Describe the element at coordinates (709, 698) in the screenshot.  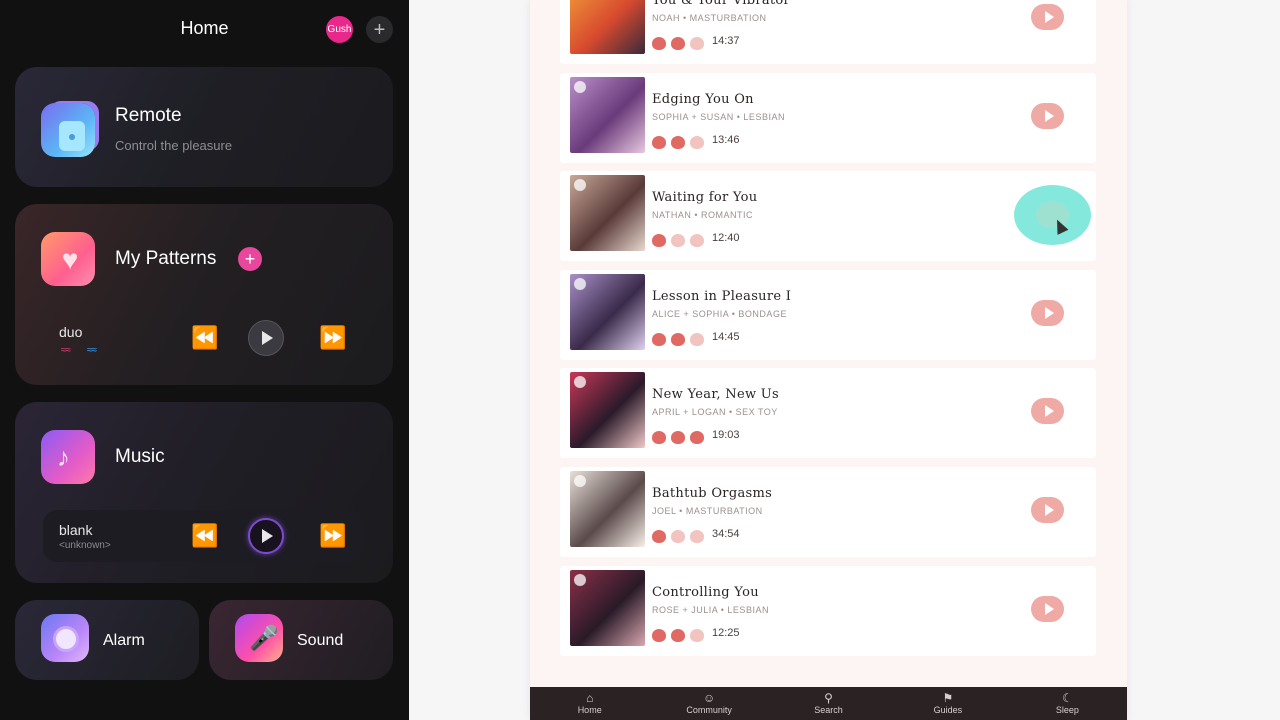
I see `community-icon: ☺` at that location.